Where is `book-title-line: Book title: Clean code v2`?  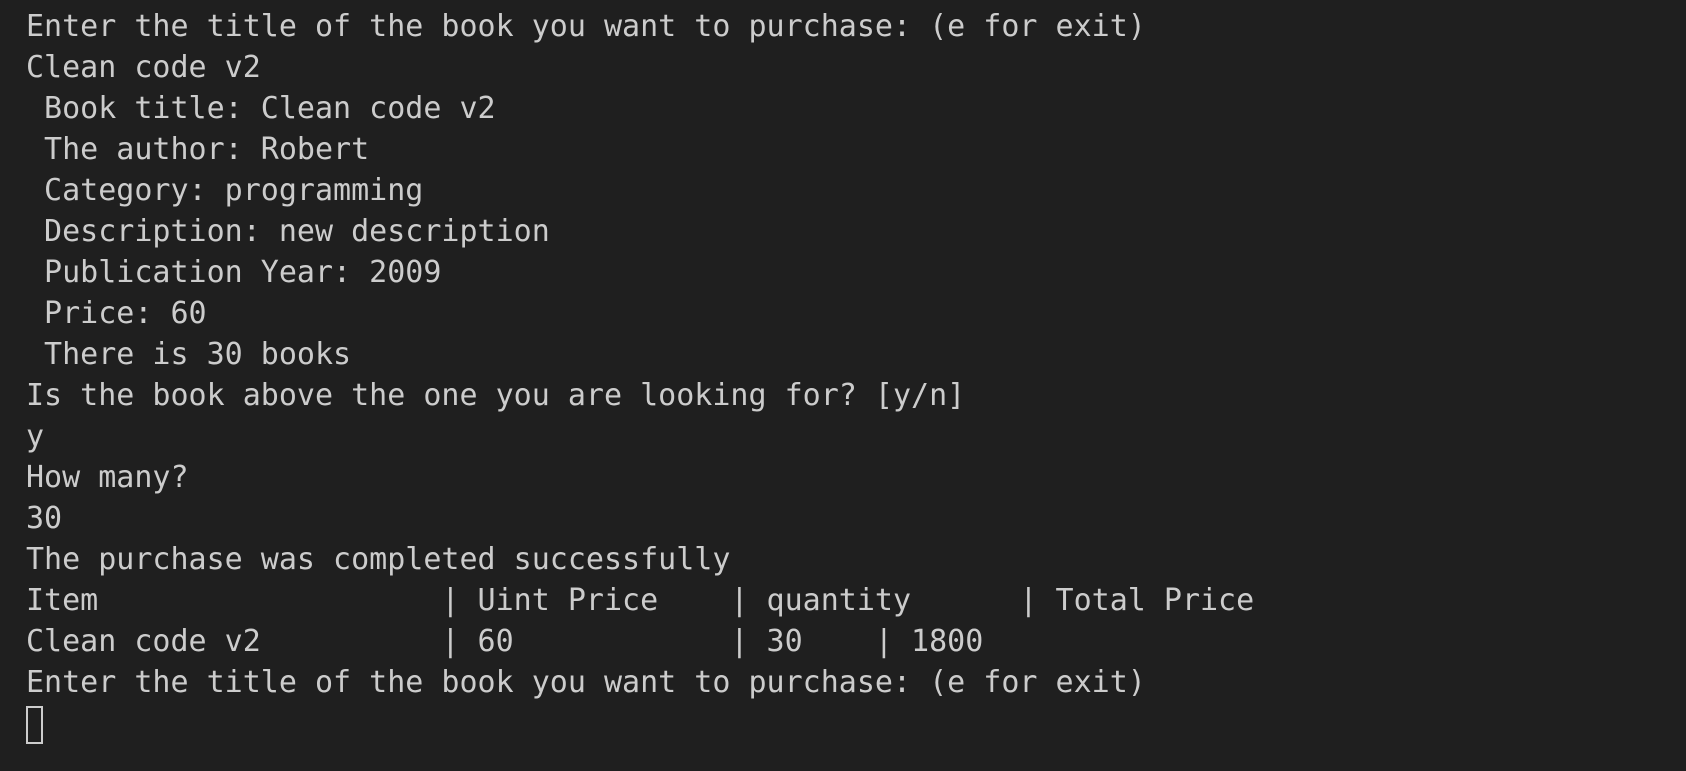
book-title-line: Book title: Clean code v2 is located at coordinates (261, 108).